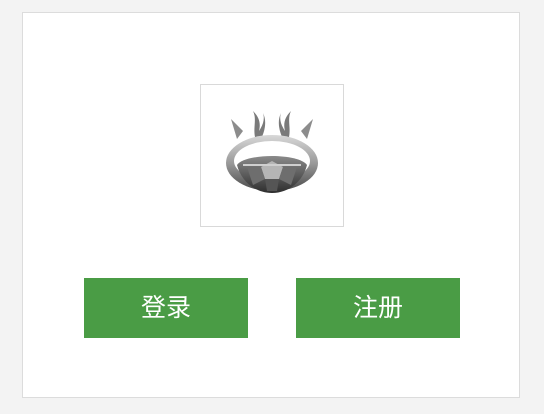 This screenshot has width=544, height=414. I want to click on logo-frame, so click(272, 155).